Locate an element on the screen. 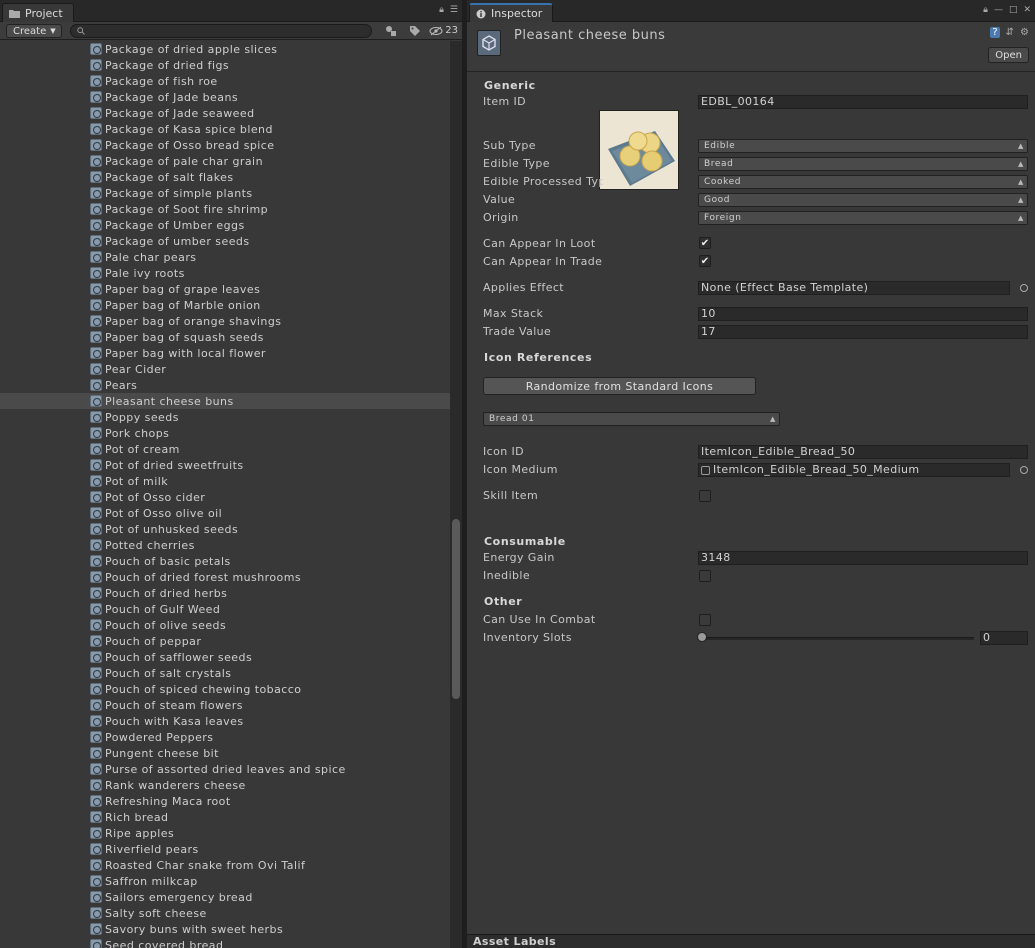 Image resolution: width=1035 pixels, height=948 pixels. menu-icon: ☰ is located at coordinates (454, 10).